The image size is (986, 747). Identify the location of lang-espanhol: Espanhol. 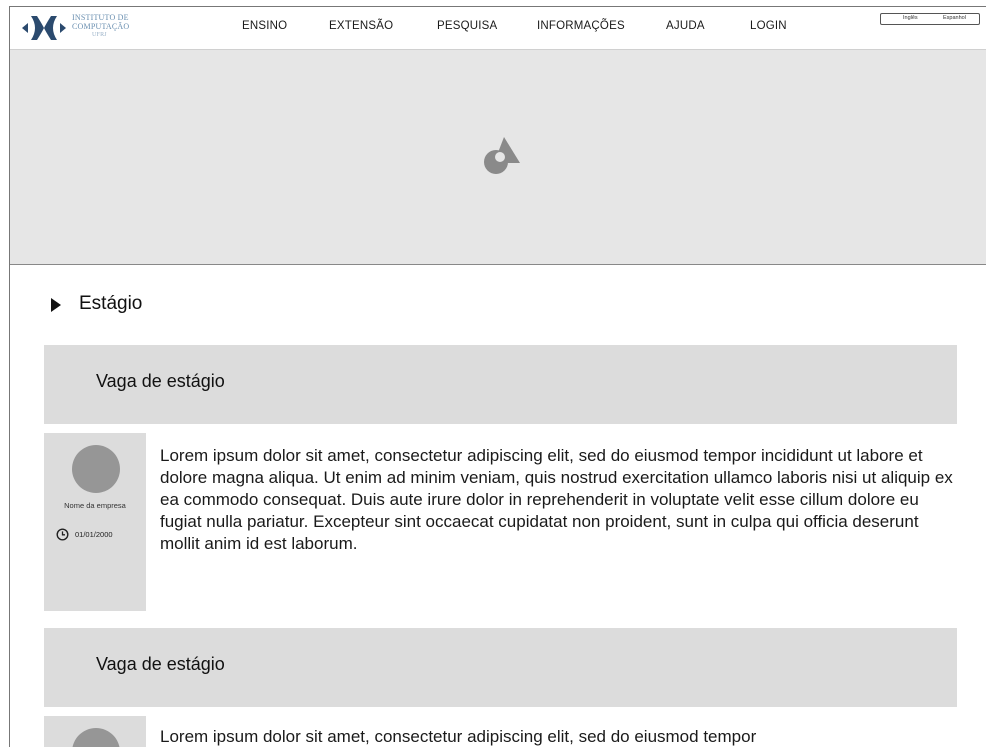
(954, 18).